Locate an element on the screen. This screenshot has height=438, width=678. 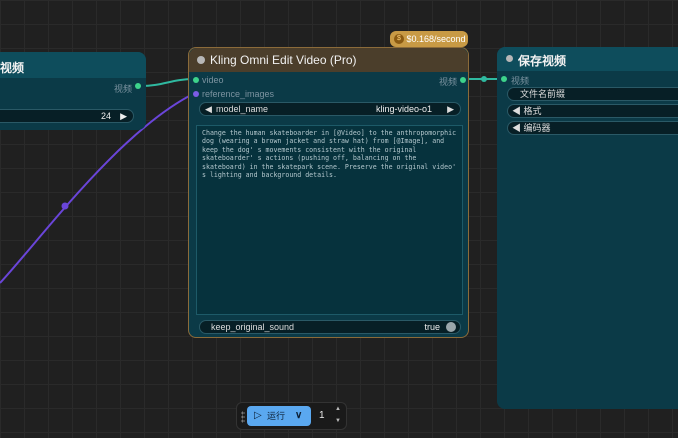
prev-arrow-icon: ◀ is located at coordinates (208, 109).